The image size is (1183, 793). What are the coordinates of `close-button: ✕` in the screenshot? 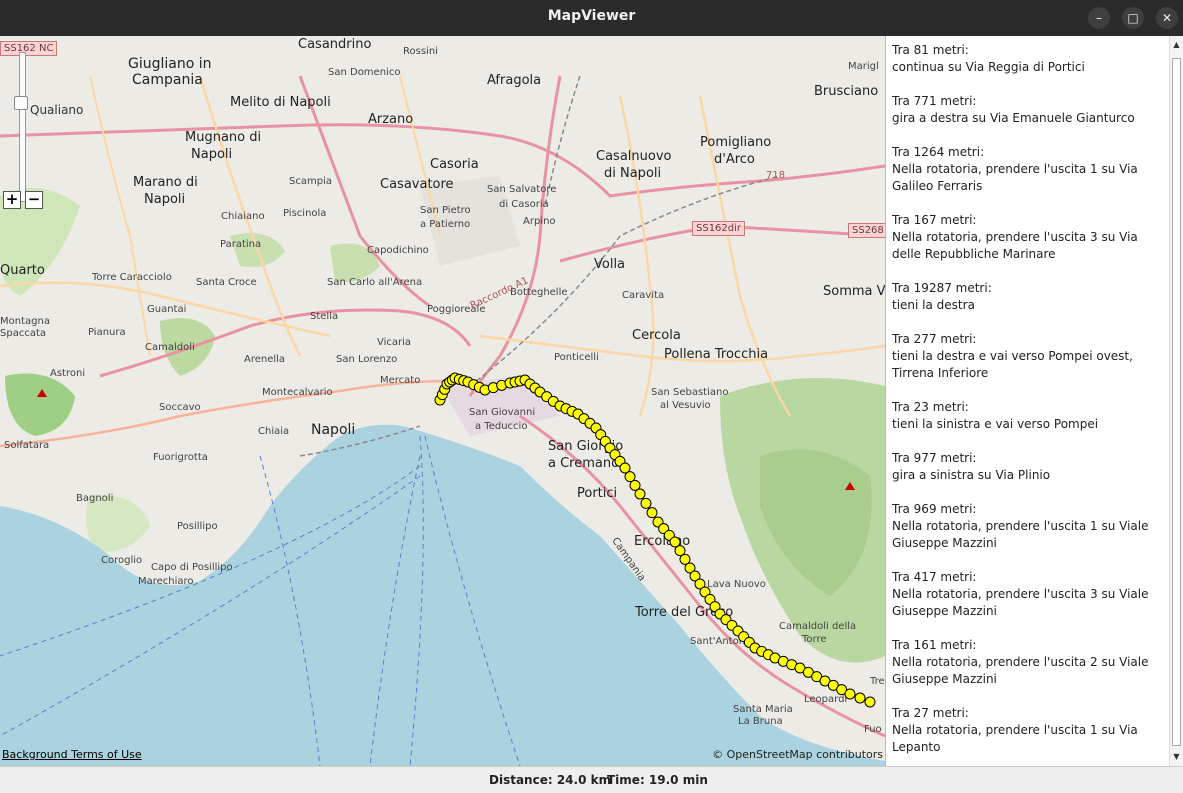 It's located at (1167, 18).